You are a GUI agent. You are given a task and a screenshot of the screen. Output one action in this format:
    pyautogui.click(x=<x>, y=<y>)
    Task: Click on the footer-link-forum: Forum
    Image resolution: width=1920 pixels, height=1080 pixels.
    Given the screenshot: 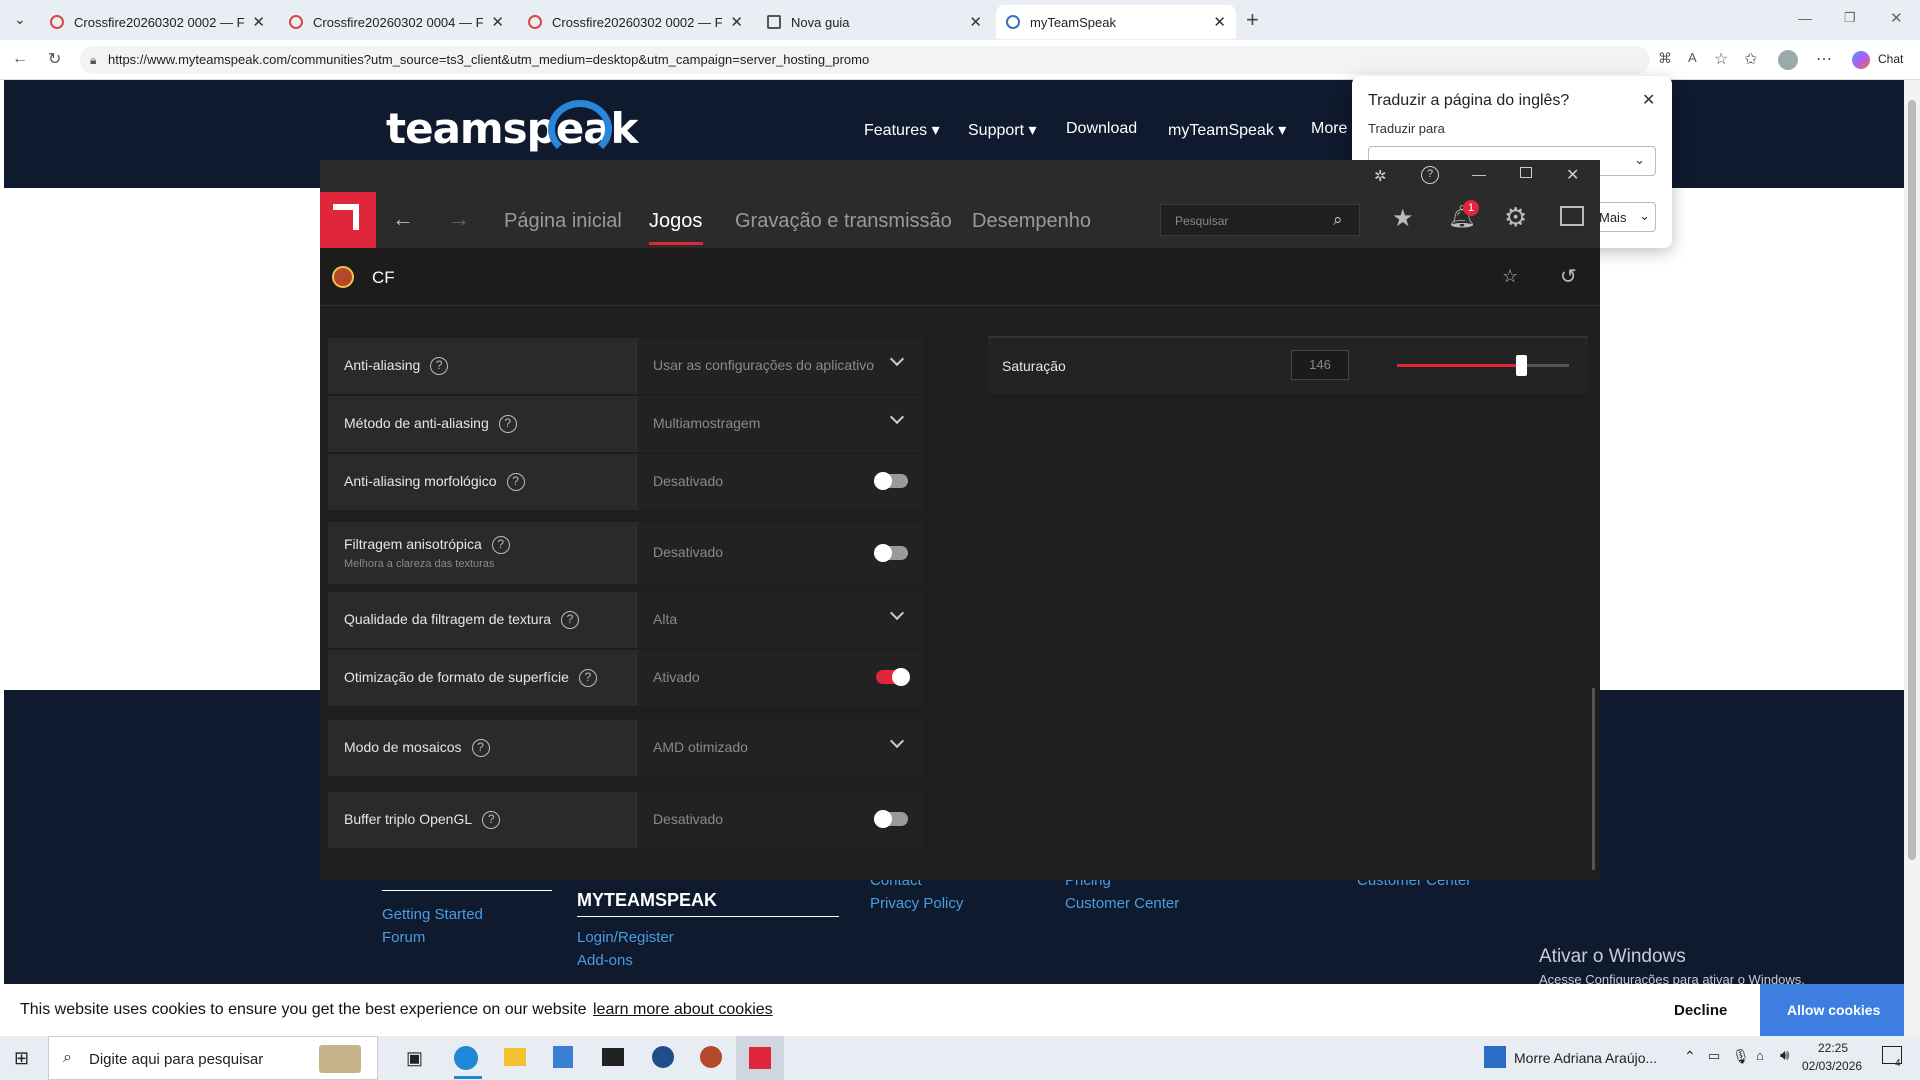 What is the action you would take?
    pyautogui.click(x=403, y=937)
    